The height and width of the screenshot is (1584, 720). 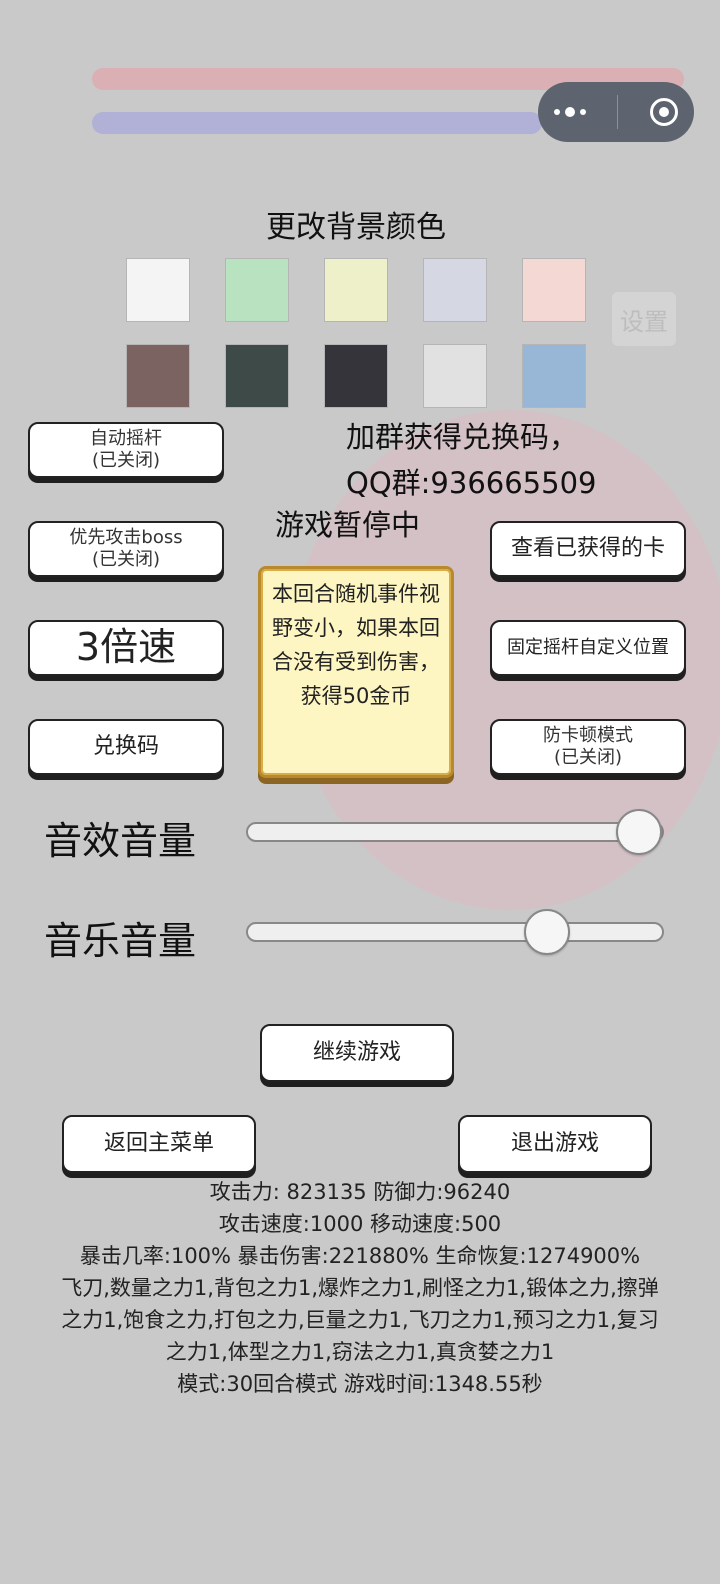 I want to click on anti-lag-state: (已关闭), so click(x=588, y=757).